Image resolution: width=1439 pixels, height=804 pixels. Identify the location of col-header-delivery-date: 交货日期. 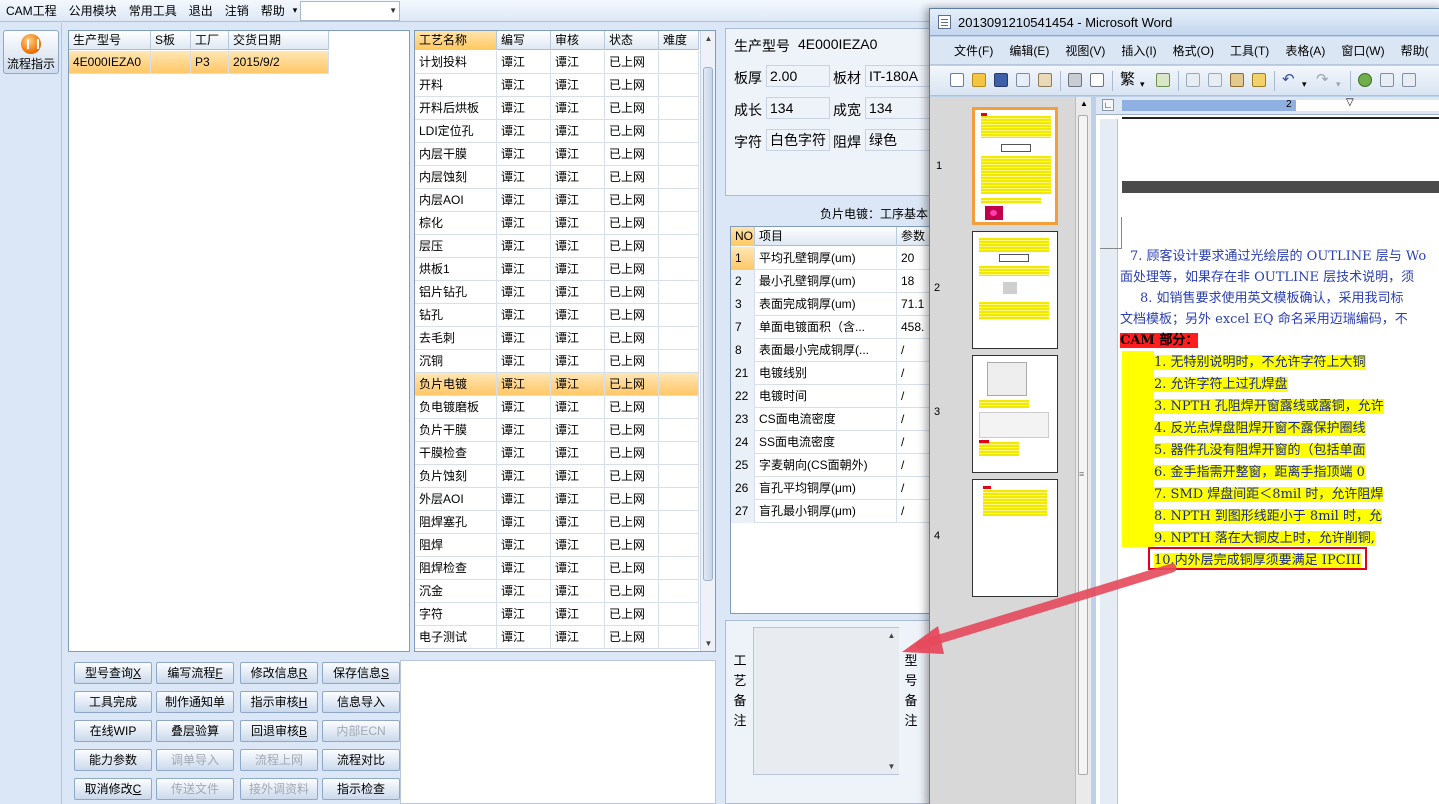
(279, 40).